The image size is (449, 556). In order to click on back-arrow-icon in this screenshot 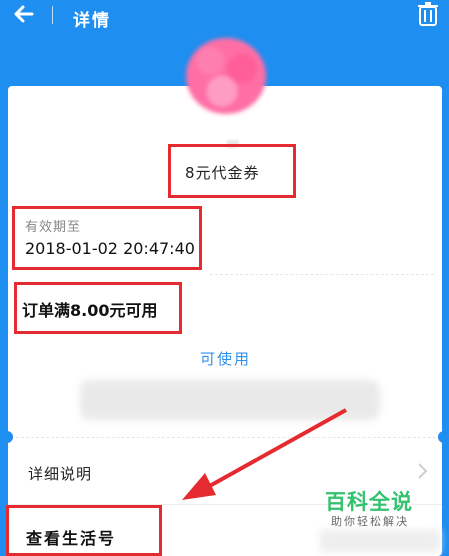, I will do `click(24, 14)`.